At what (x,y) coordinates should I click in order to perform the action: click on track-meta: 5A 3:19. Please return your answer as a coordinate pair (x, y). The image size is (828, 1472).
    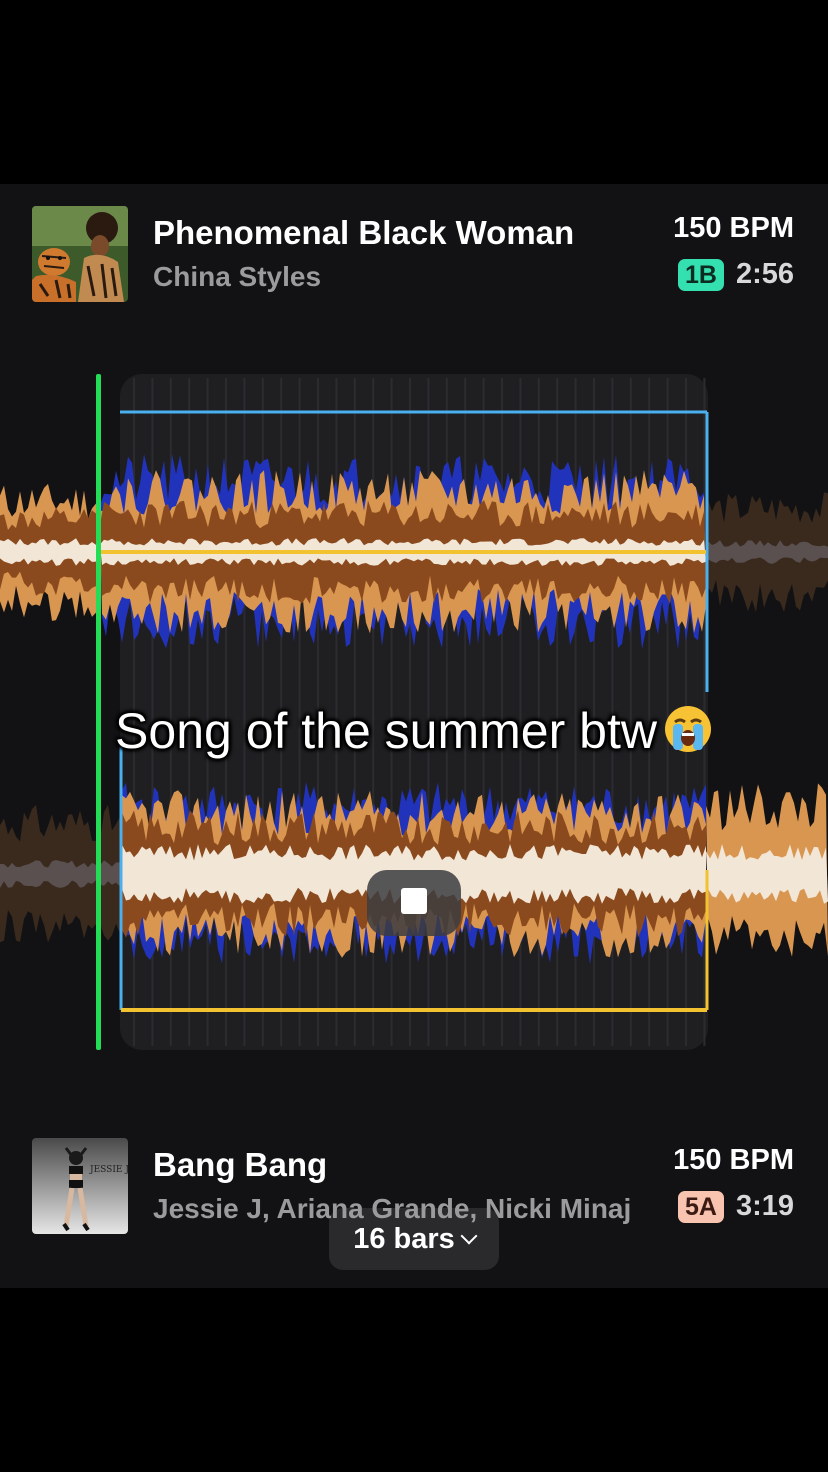
    Looking at the image, I should click on (735, 1206).